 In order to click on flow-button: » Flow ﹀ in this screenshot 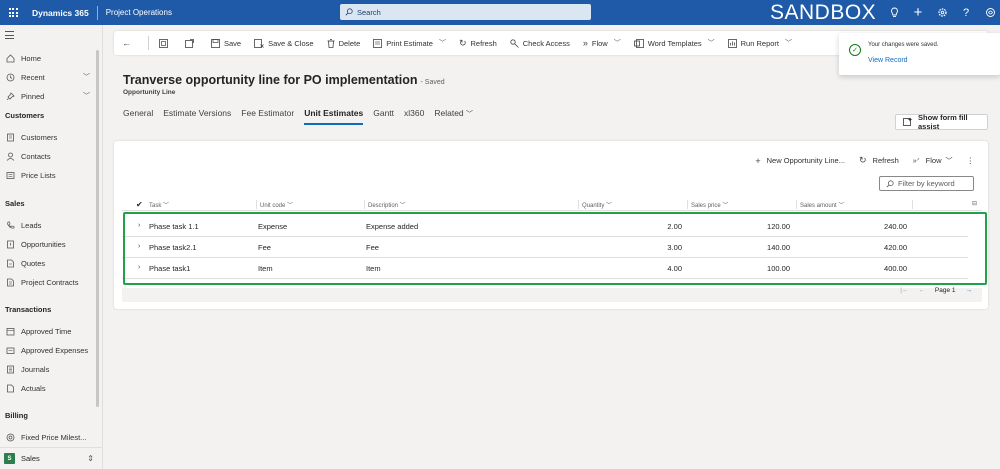, I will do `click(602, 43)`.